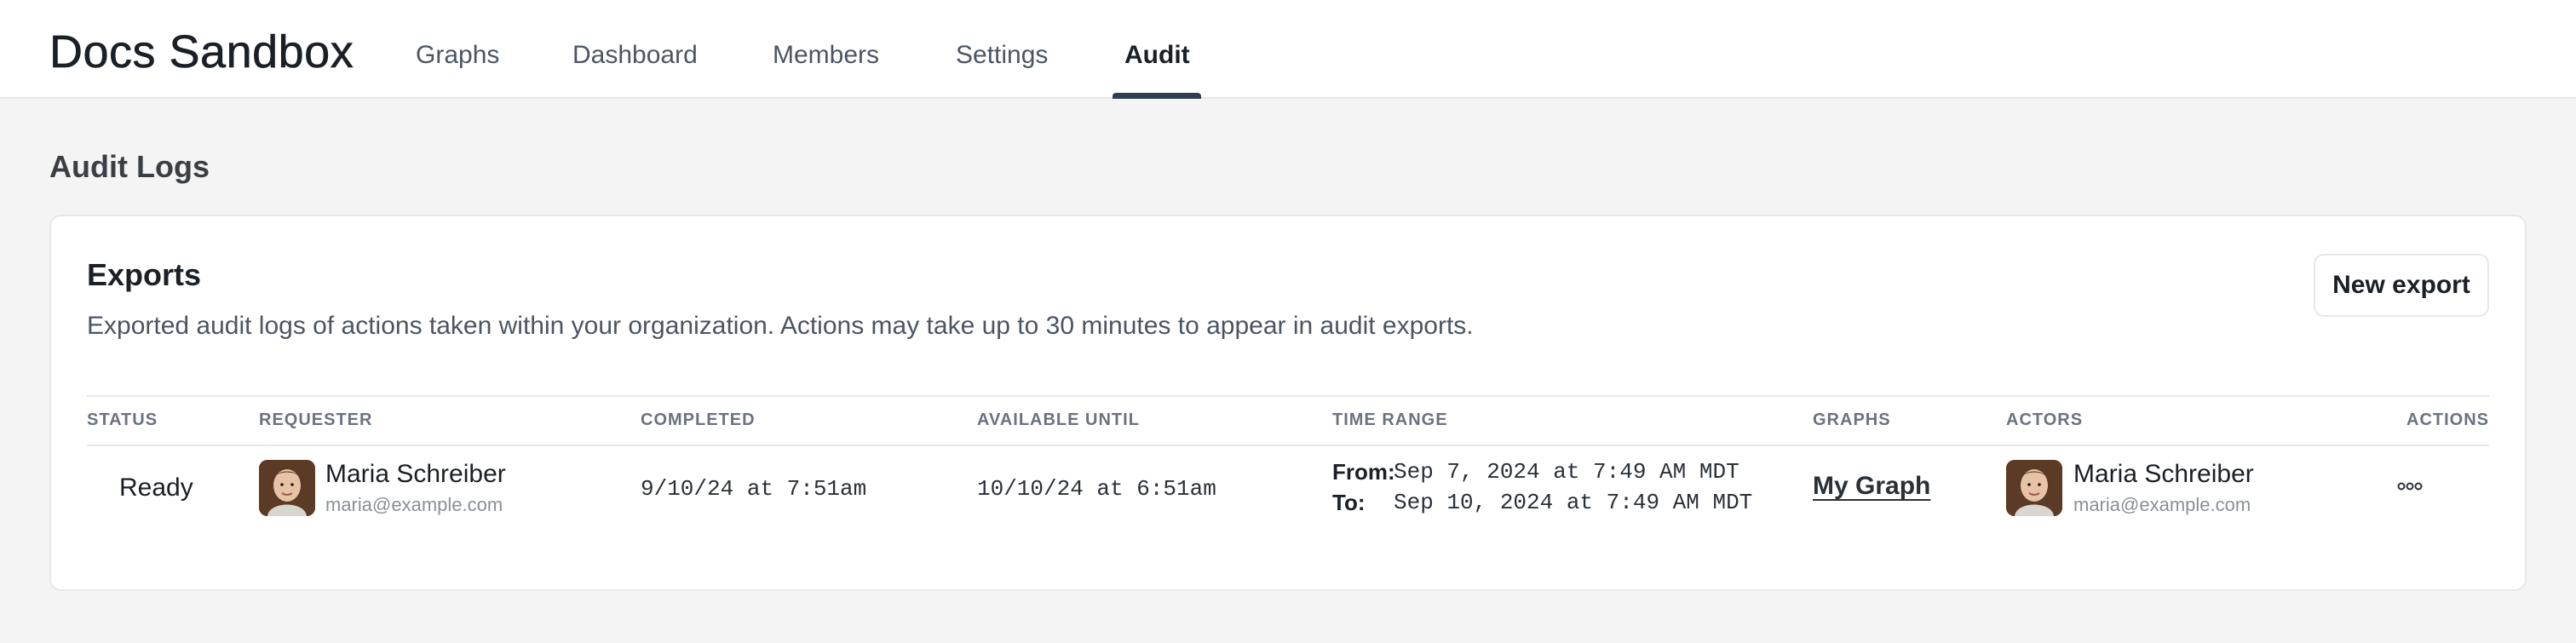 The height and width of the screenshot is (643, 2576). I want to click on time-range-from: Sep 7, 2024 at 7:49 AM MDT, so click(1566, 472).